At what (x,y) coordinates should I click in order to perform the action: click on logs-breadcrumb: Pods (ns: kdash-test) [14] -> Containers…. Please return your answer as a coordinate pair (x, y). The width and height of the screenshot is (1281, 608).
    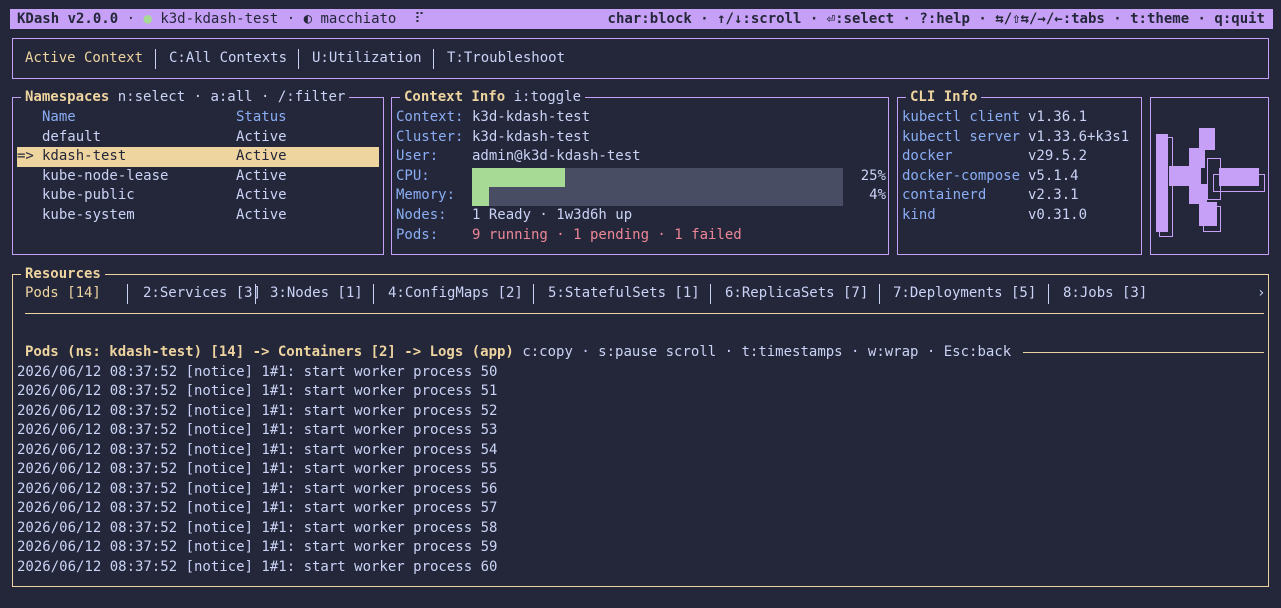
    Looking at the image, I should click on (269, 352).